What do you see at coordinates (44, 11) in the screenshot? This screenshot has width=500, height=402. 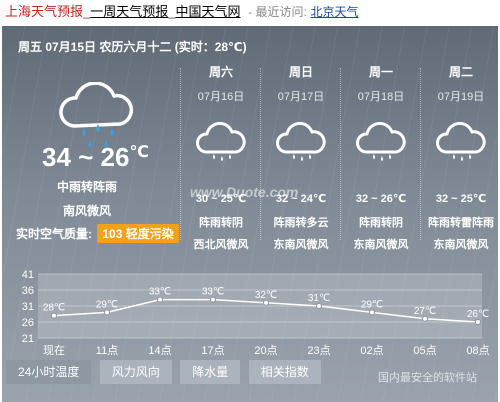 I see `title-city-weather-link: 上海天气预报` at bounding box center [44, 11].